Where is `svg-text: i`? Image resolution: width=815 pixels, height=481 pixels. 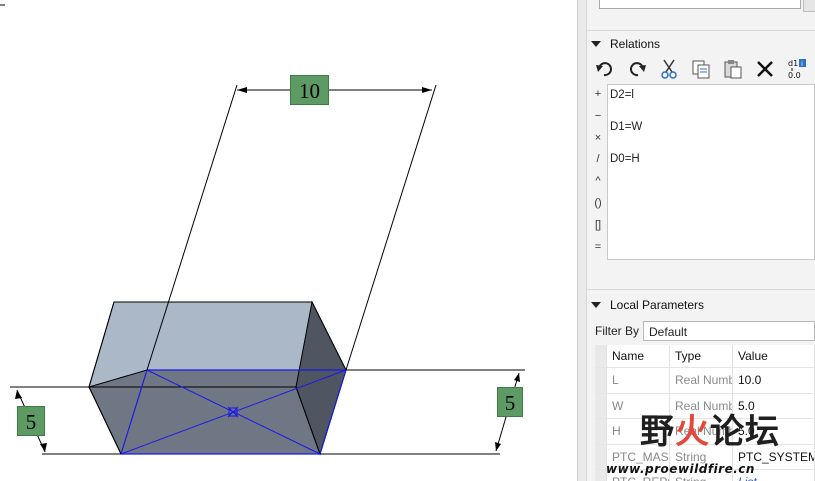 svg-text: i is located at coordinates (802, 64).